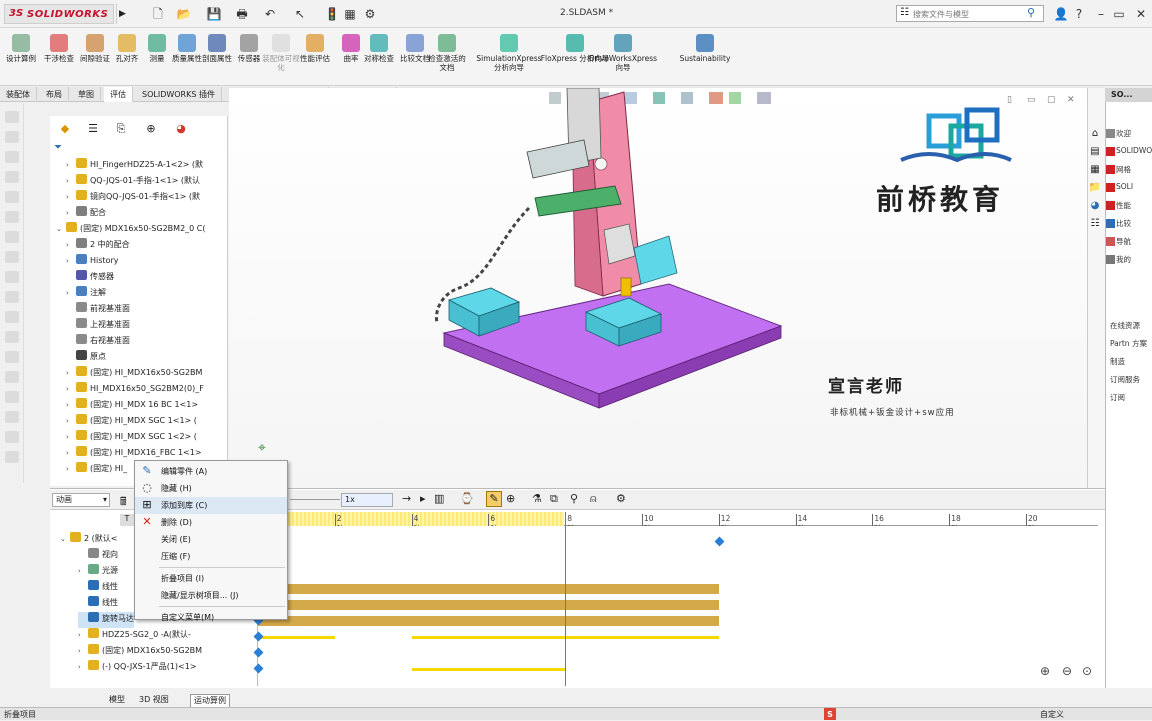 The height and width of the screenshot is (721, 1152). What do you see at coordinates (467, 498) in the screenshot?
I see `autokey-icon: ⌚` at bounding box center [467, 498].